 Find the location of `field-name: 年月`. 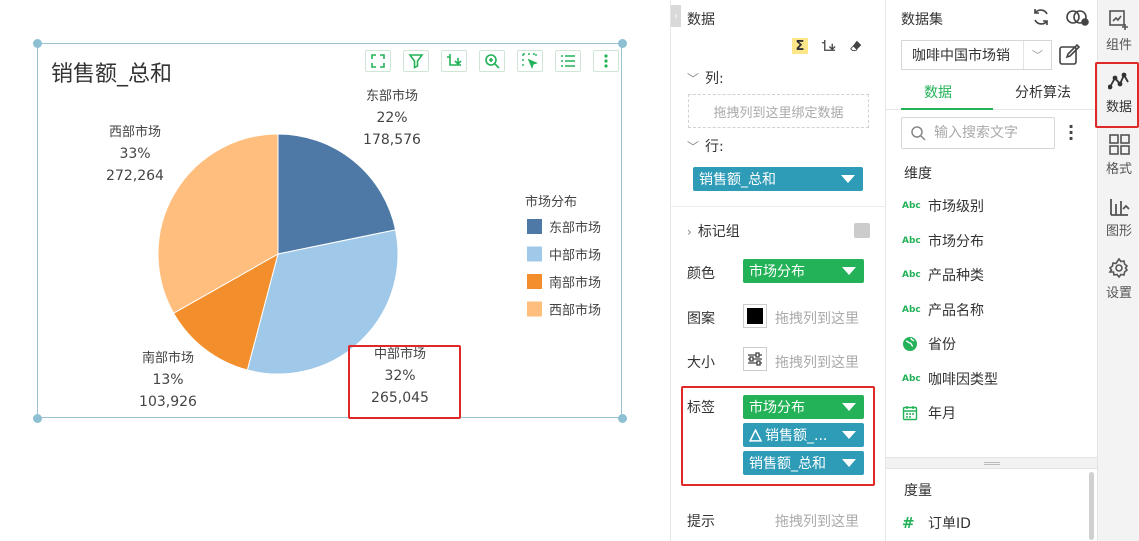

field-name: 年月 is located at coordinates (942, 414).